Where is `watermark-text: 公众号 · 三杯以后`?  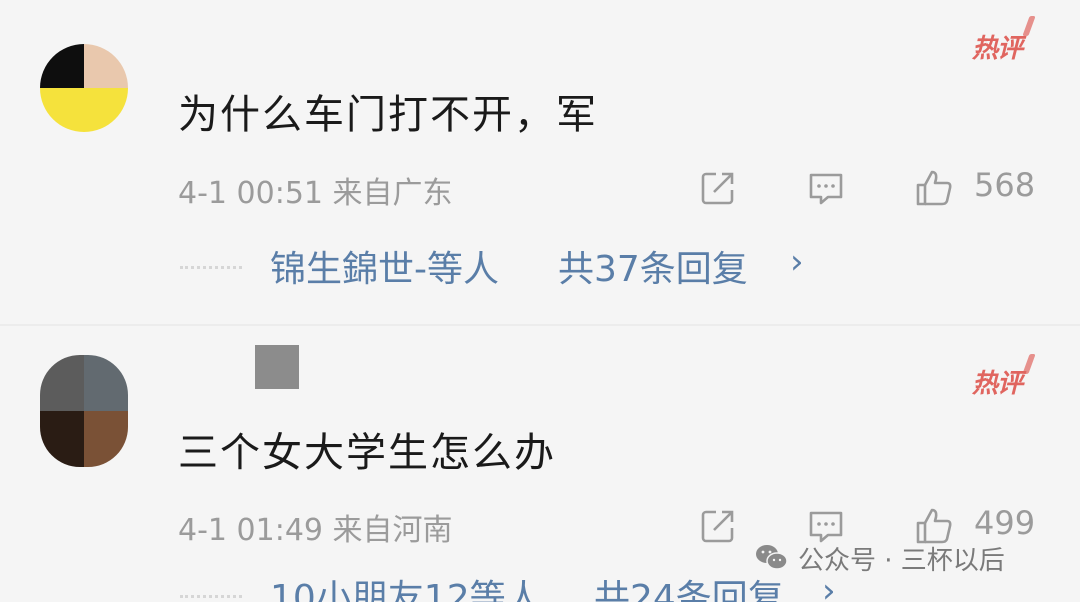
watermark-text: 公众号 · 三杯以后 is located at coordinates (901, 561).